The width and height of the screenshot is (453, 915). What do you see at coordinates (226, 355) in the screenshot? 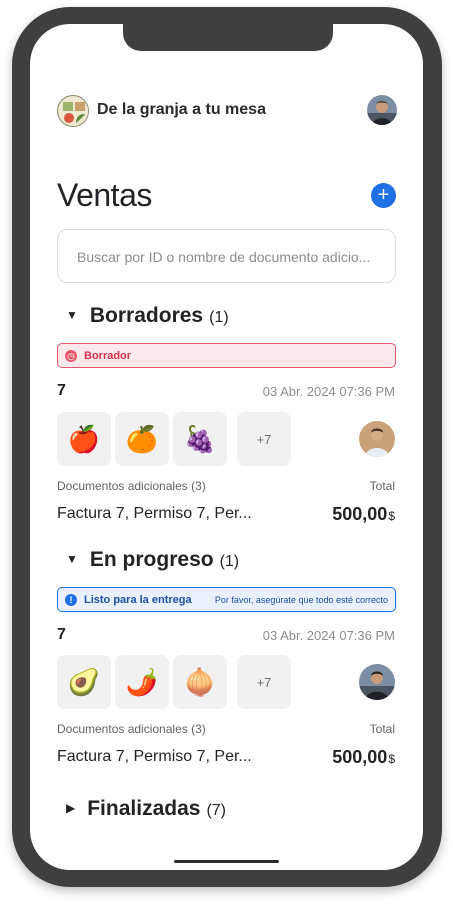
I see `status-badge-draft: ◷ Borrador` at bounding box center [226, 355].